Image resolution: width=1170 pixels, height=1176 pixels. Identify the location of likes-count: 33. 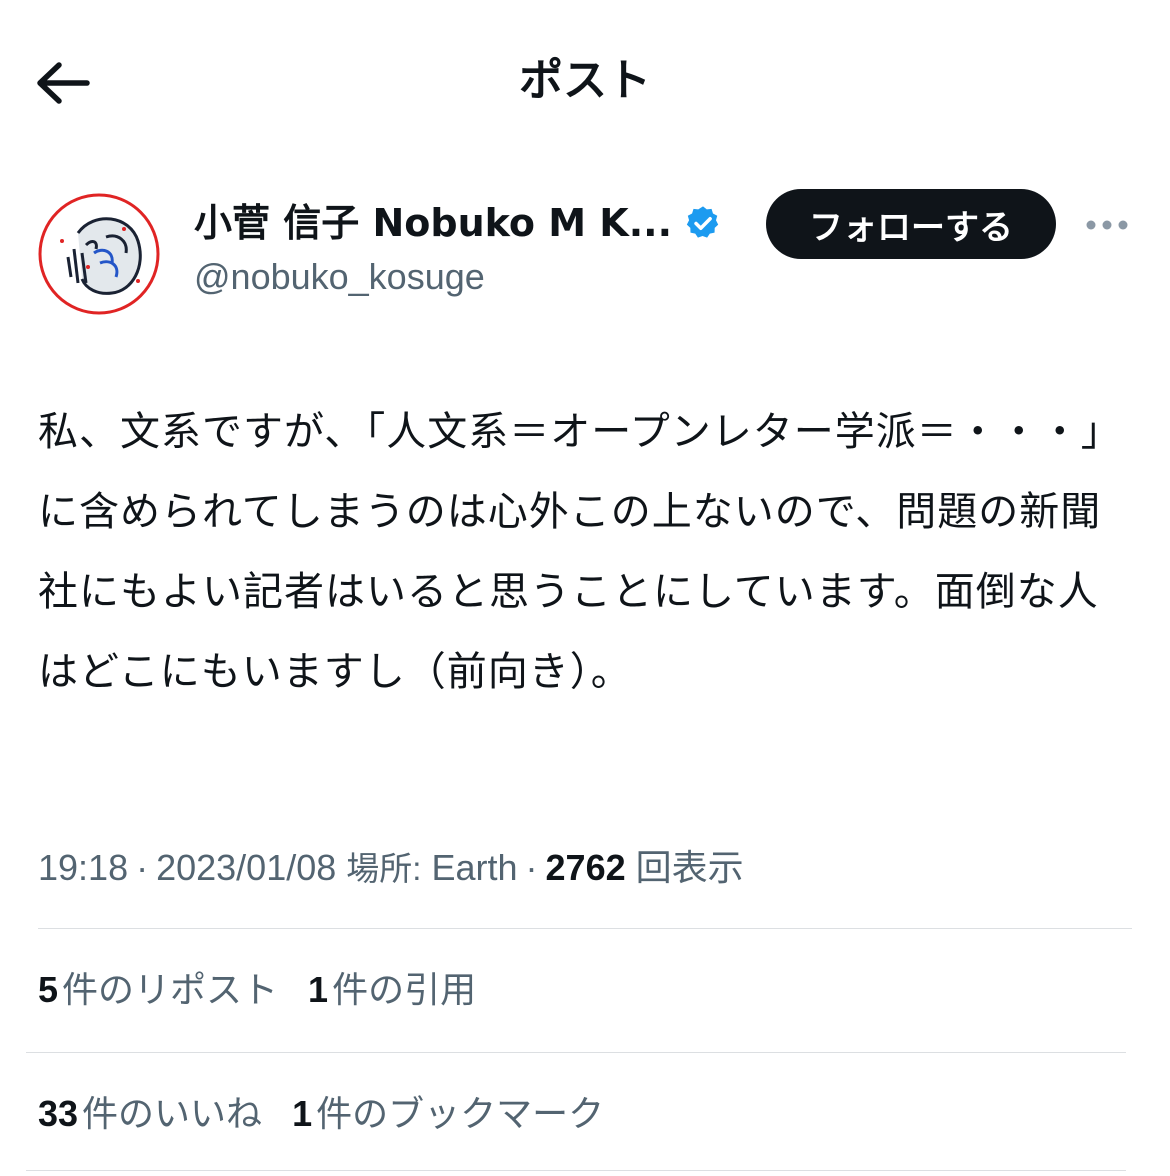
(58, 1113).